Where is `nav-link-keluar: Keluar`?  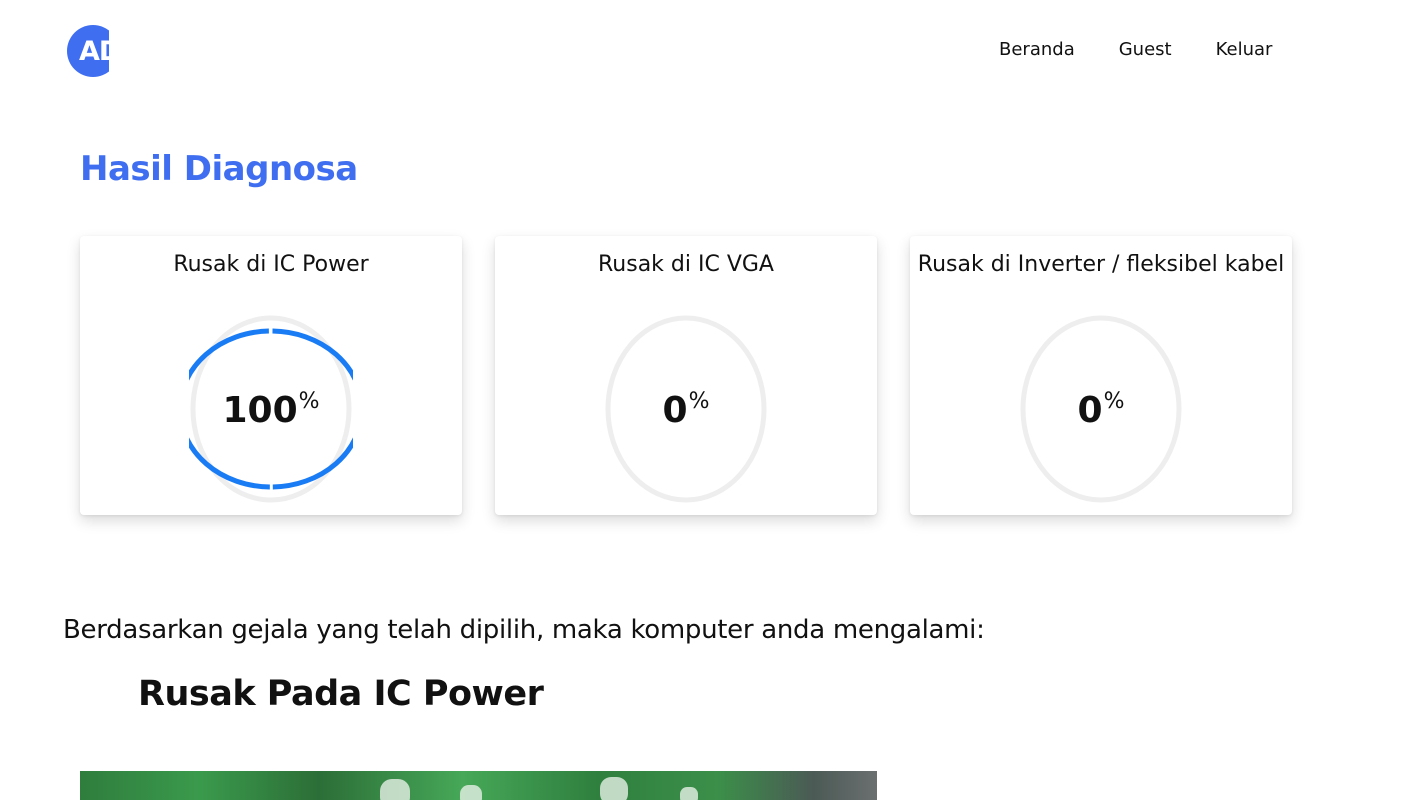
nav-link-keluar: Keluar is located at coordinates (1244, 50).